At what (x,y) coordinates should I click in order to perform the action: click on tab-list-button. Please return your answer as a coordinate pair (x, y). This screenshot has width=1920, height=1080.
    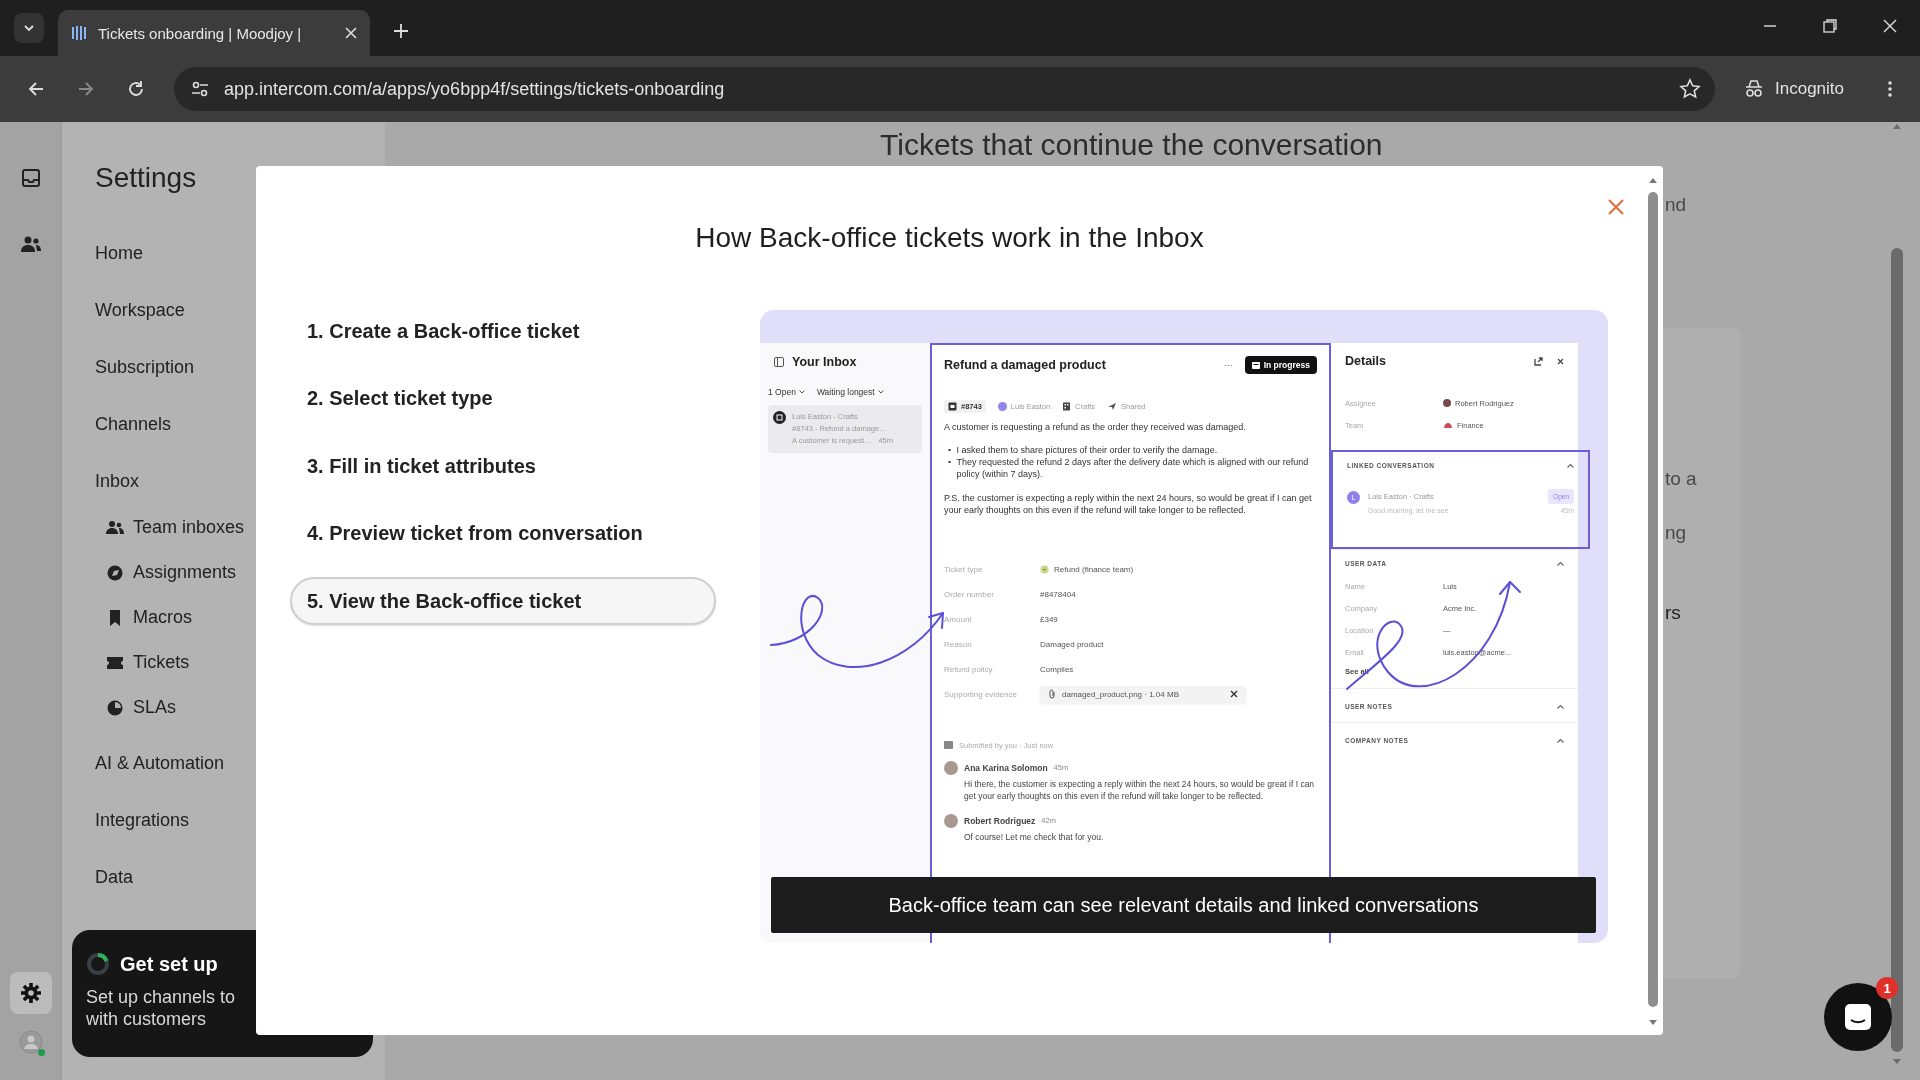
    Looking at the image, I should click on (29, 28).